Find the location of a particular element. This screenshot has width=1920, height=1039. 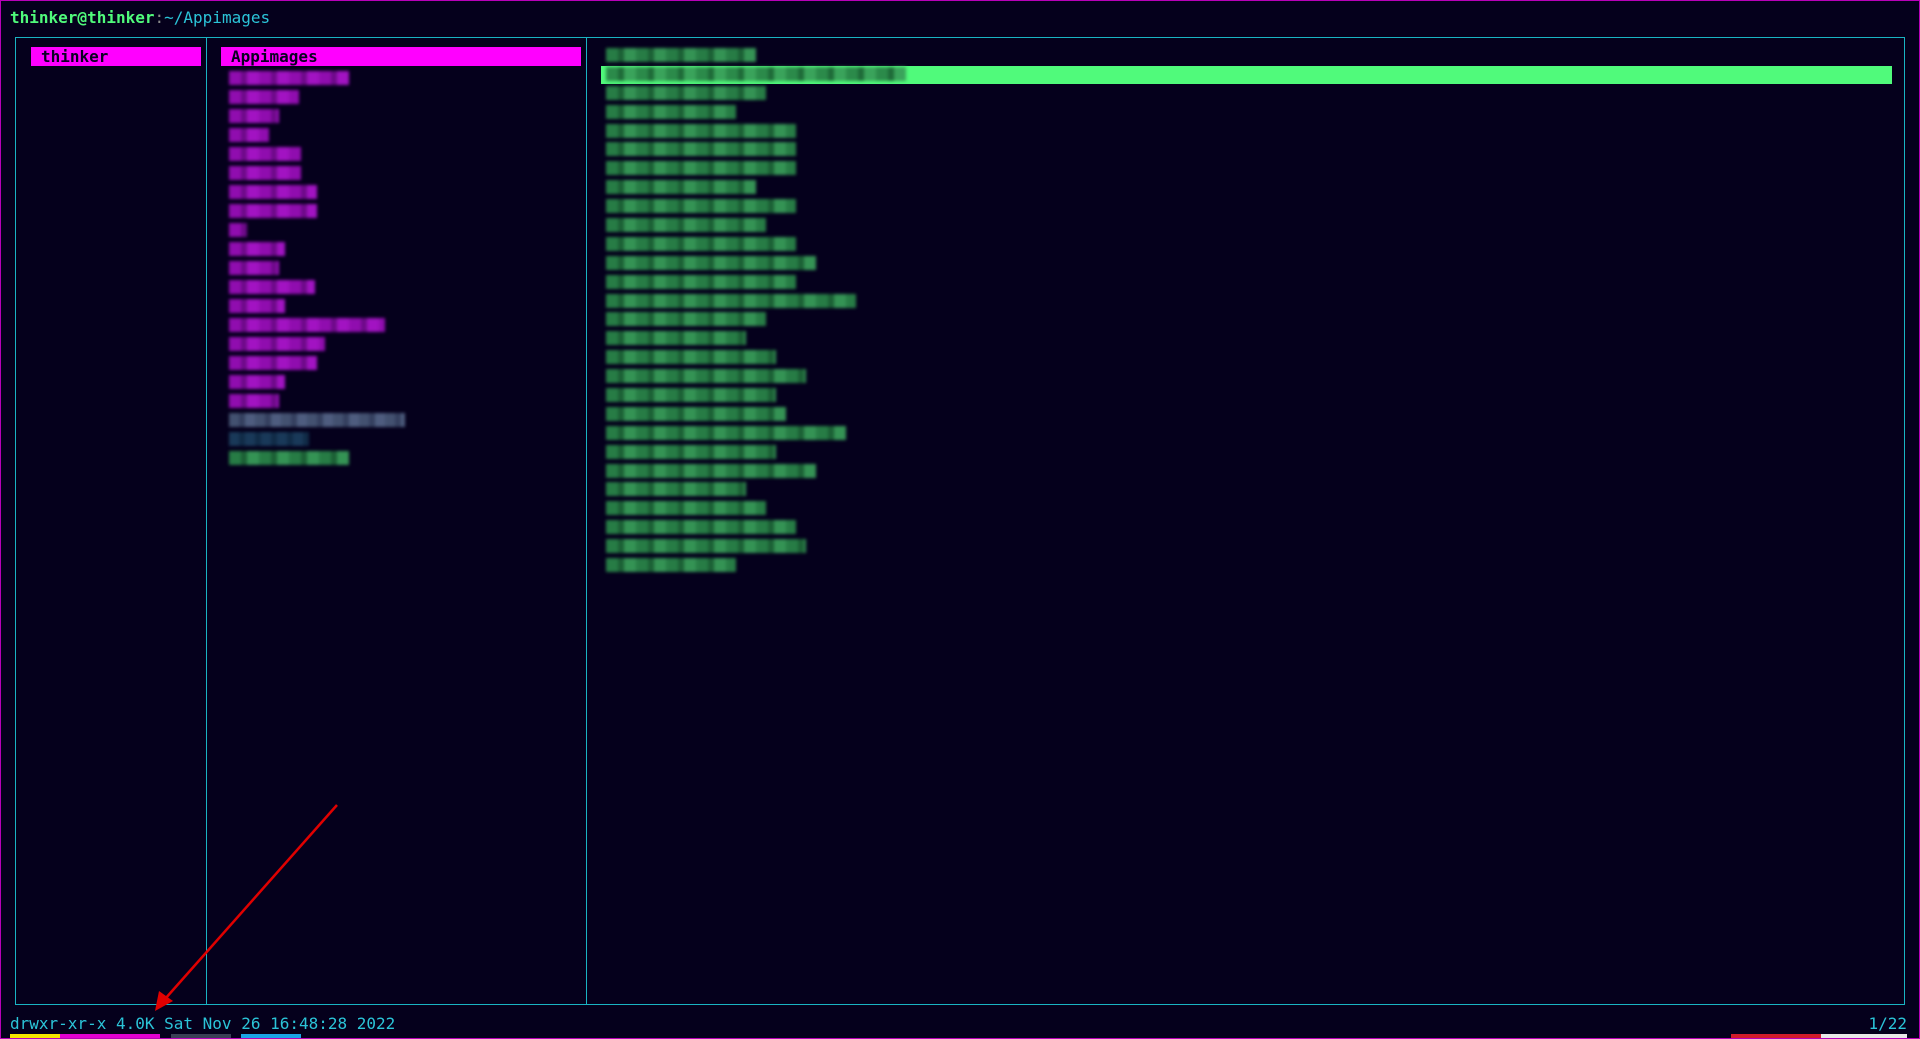

column-divider-right is located at coordinates (586, 521).